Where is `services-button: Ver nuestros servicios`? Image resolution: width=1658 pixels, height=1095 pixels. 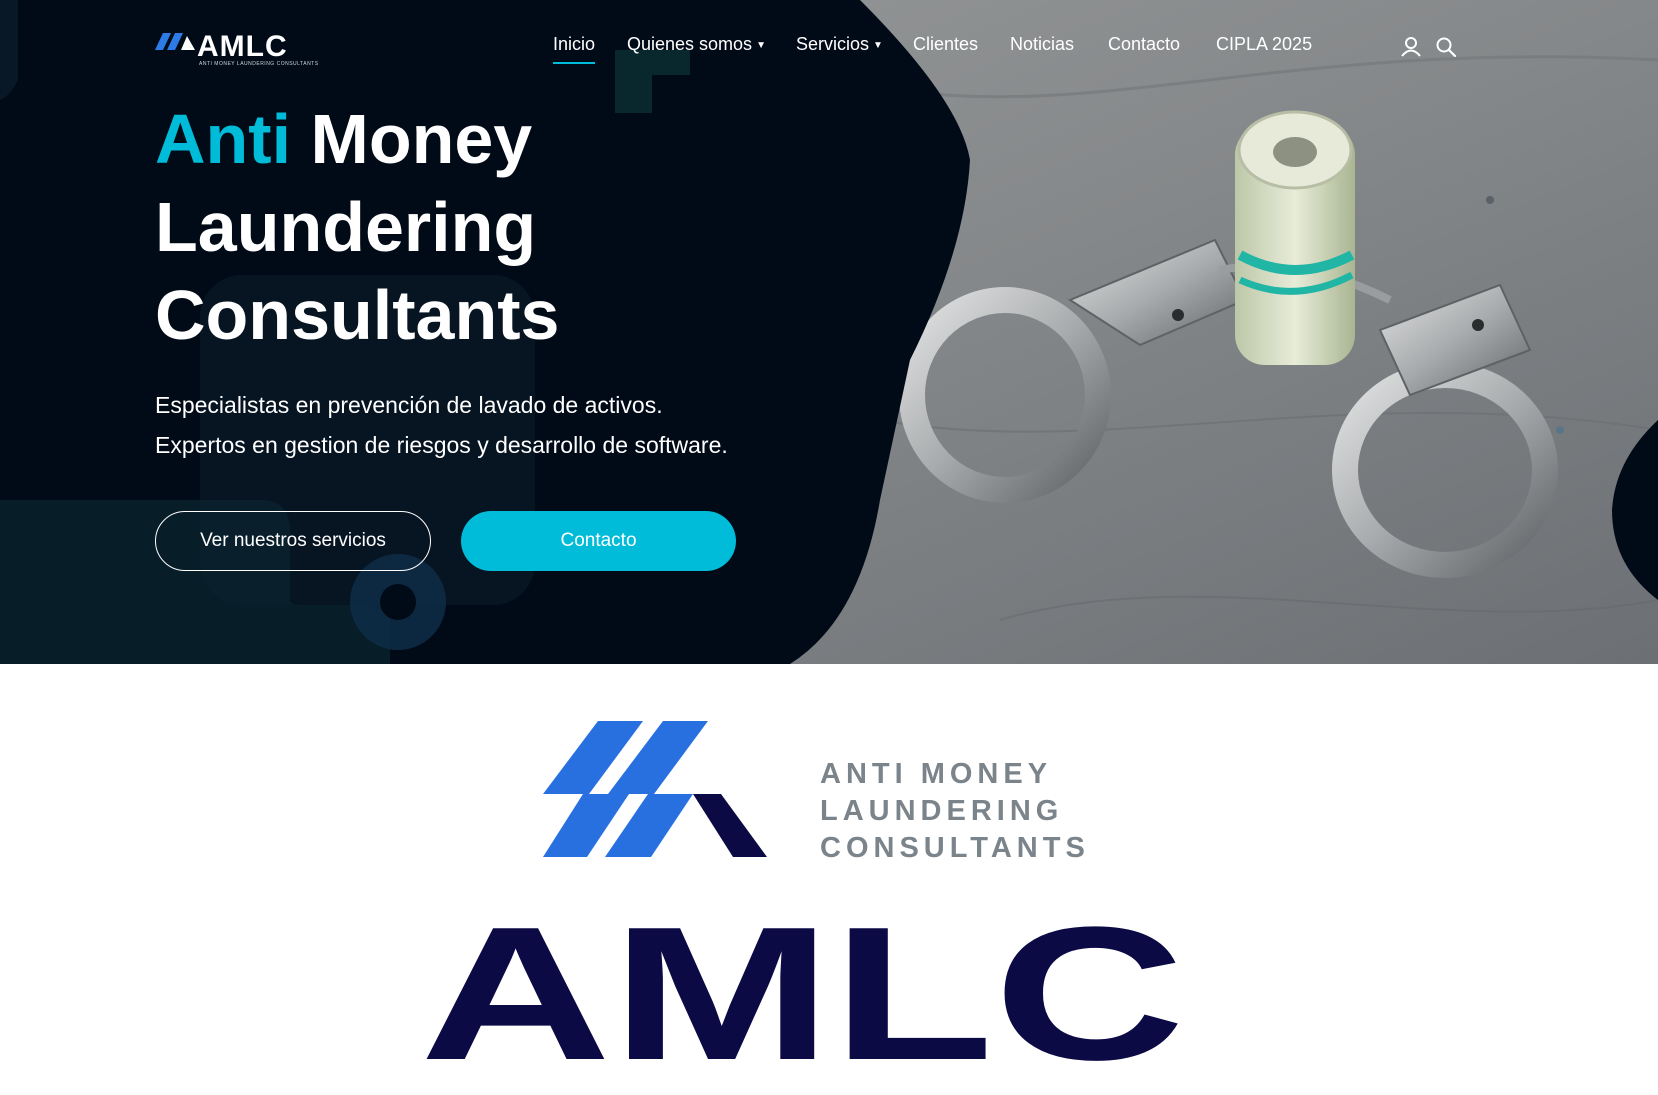
services-button: Ver nuestros servicios is located at coordinates (293, 541).